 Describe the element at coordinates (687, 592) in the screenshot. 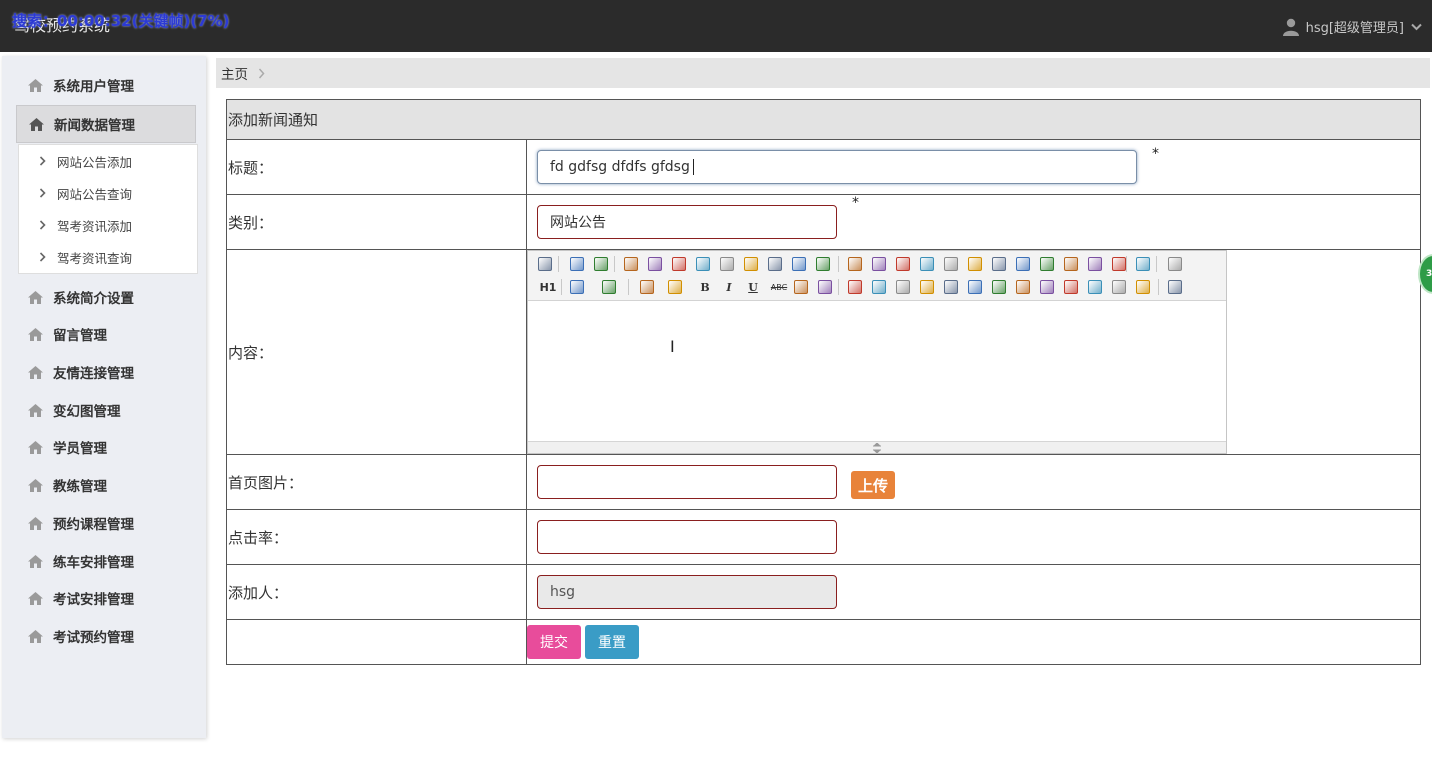

I see `author-input: hsg` at that location.